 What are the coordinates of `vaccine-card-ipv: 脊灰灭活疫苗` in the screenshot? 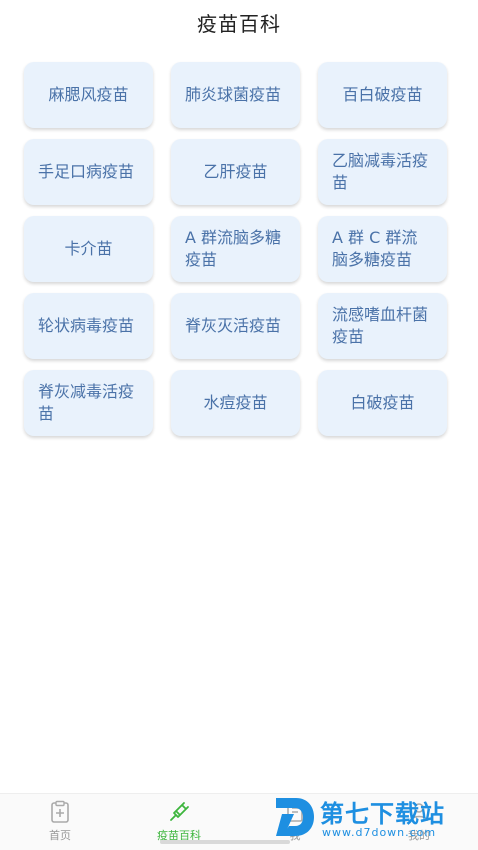 It's located at (235, 326).